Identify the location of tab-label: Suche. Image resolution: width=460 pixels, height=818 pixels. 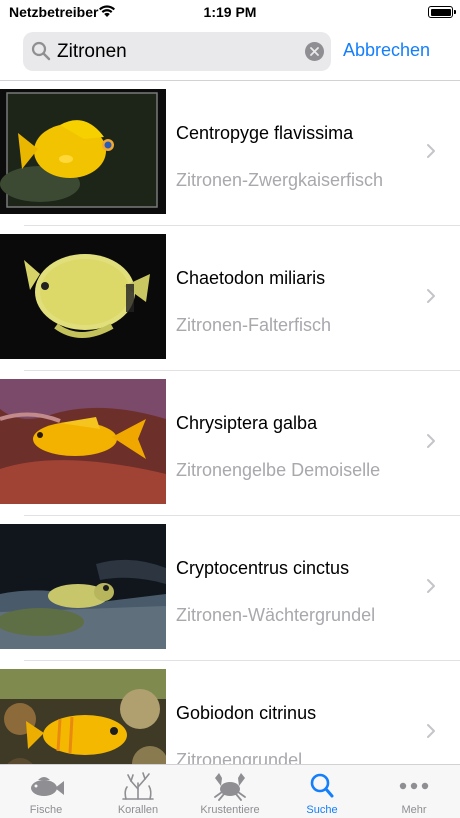
(322, 810).